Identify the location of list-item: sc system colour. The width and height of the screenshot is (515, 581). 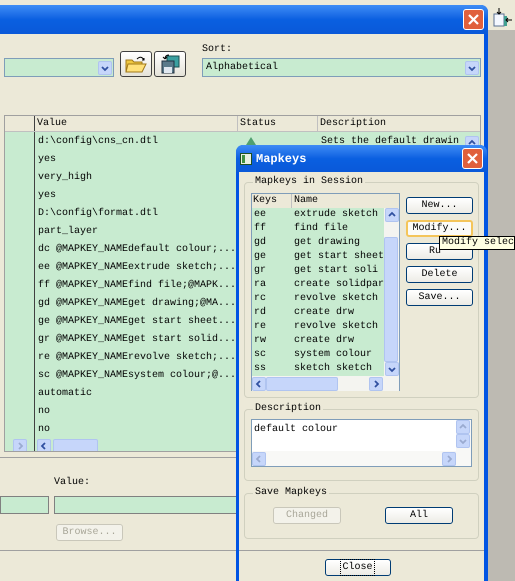
(318, 355).